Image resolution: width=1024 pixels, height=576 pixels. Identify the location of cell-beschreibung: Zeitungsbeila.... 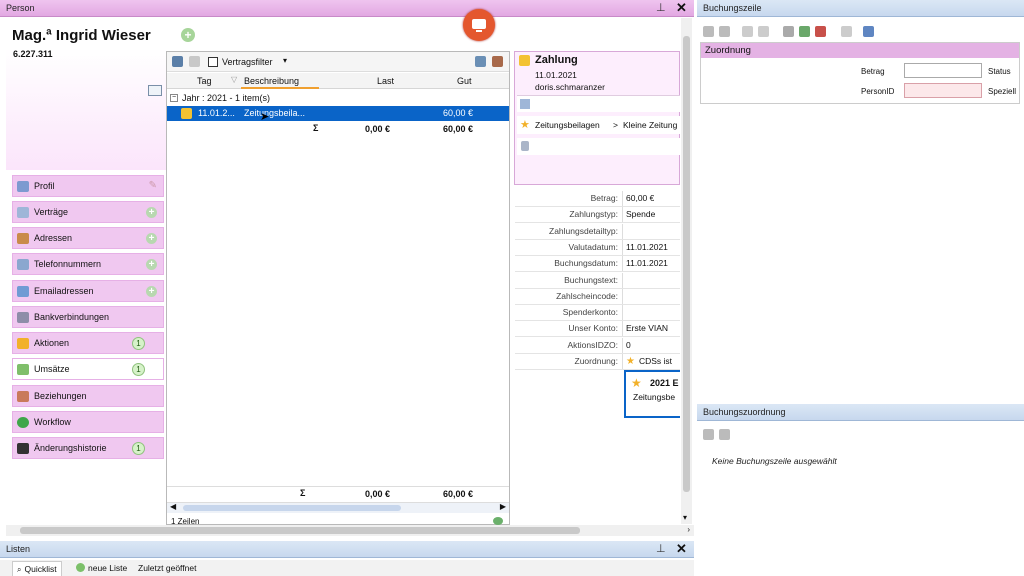
(275, 113).